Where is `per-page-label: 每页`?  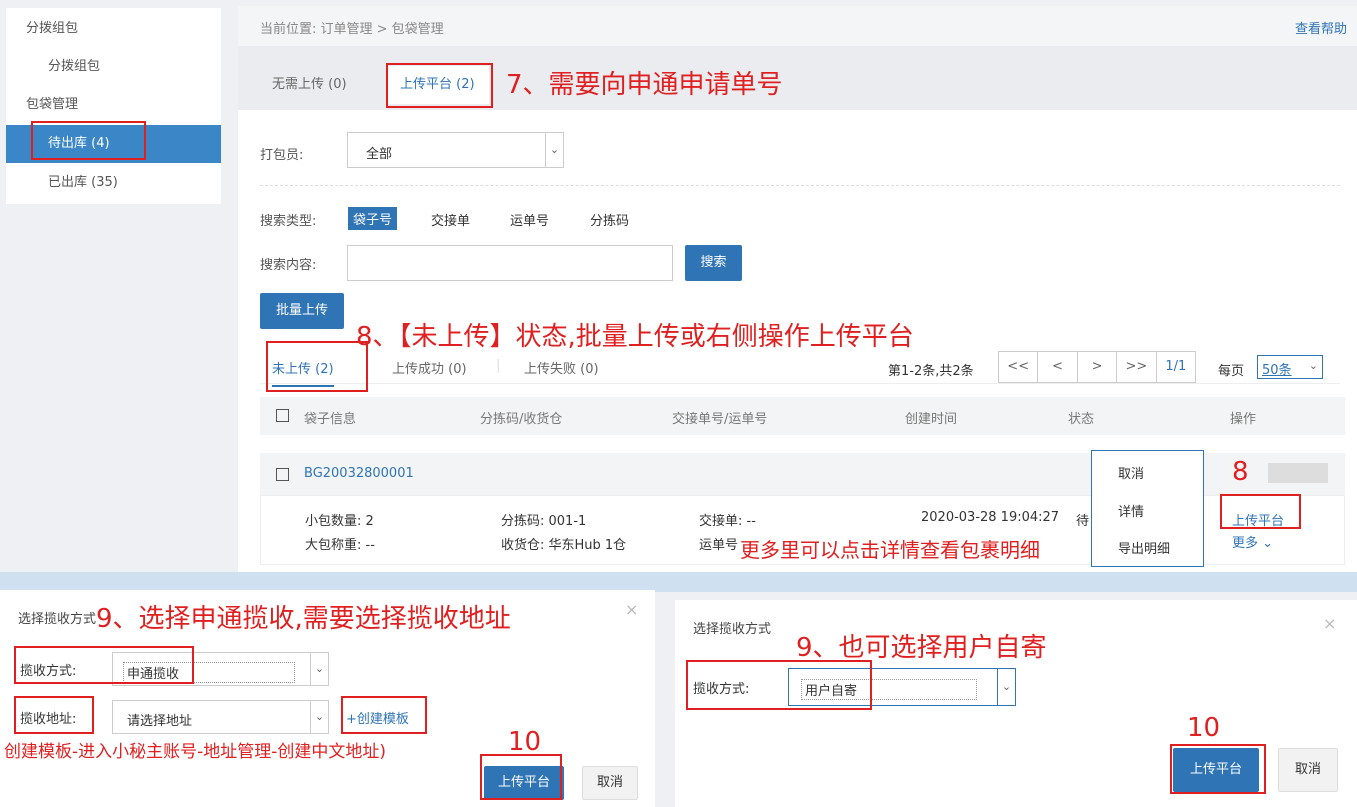
per-page-label: 每页 is located at coordinates (1231, 371).